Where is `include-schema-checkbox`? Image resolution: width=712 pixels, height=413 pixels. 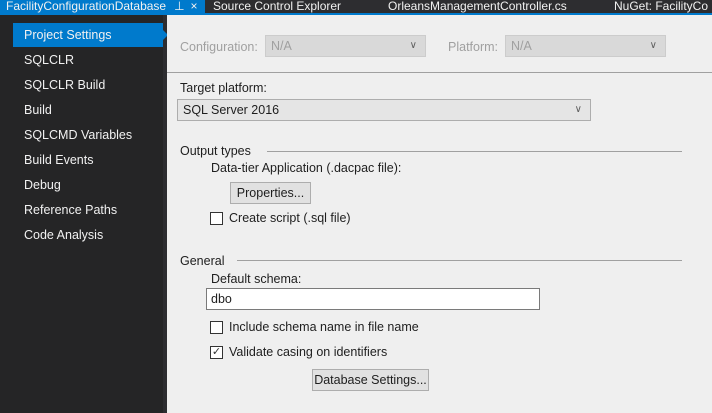
include-schema-checkbox is located at coordinates (216, 327).